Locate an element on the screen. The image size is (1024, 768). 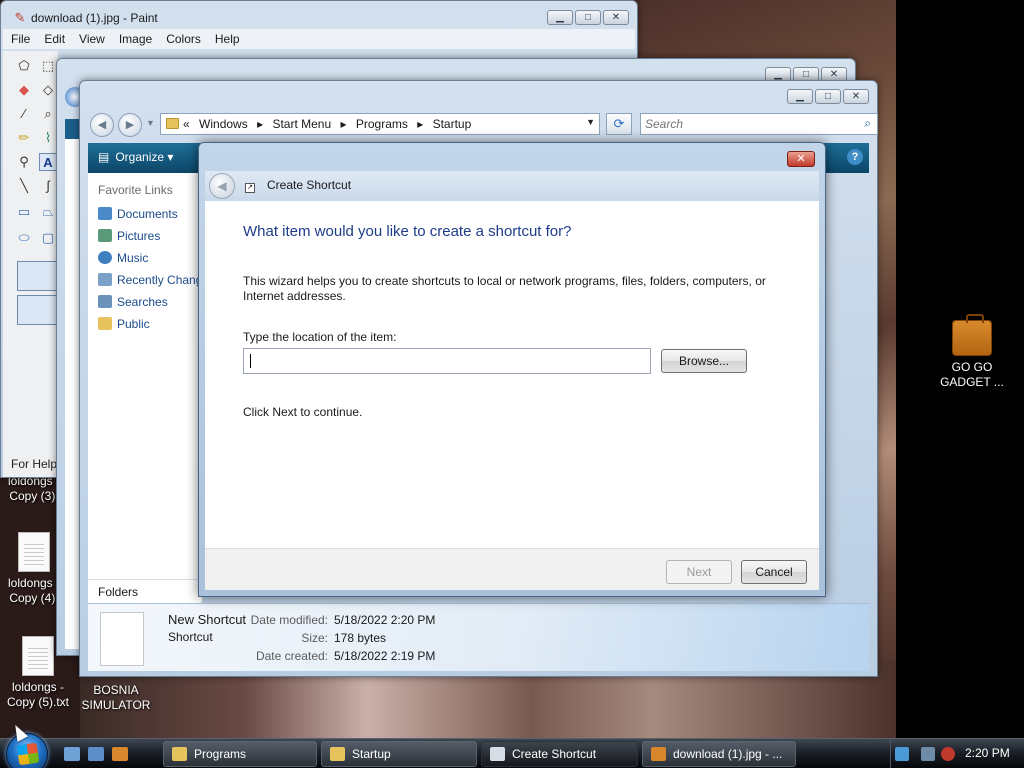
rectangle-icon: ▭ is located at coordinates (24, 212).